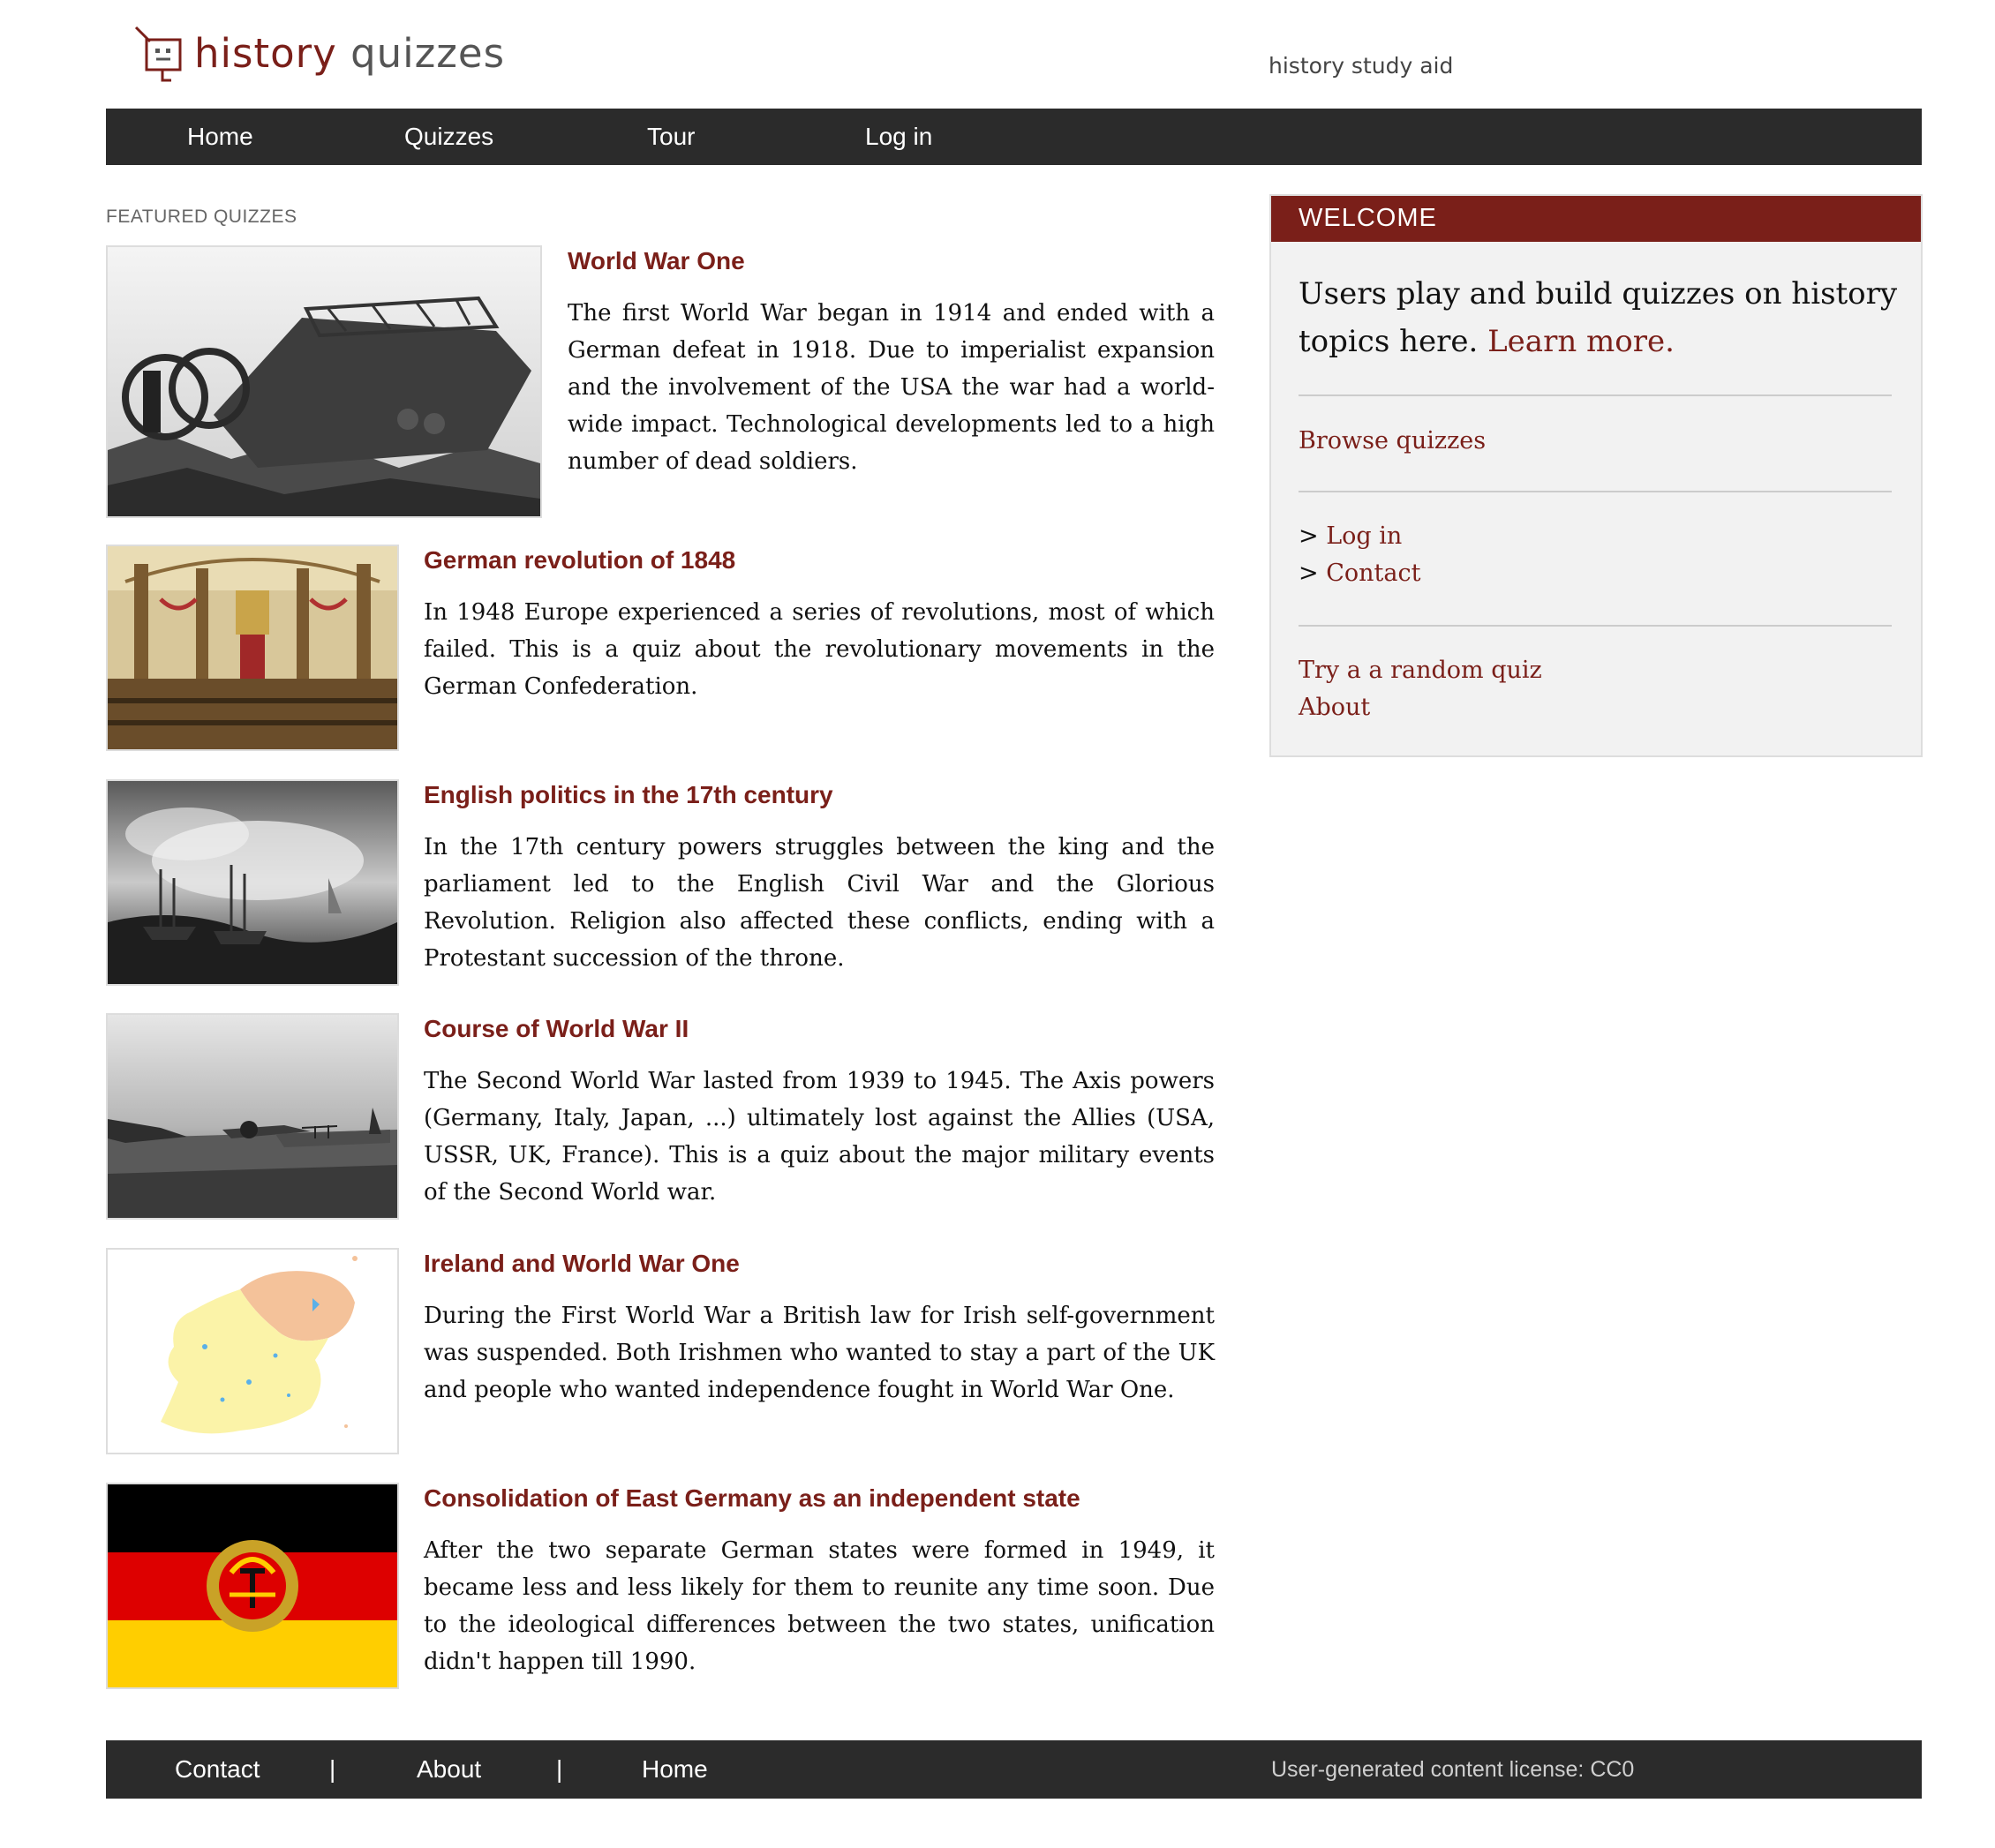  What do you see at coordinates (1334, 708) in the screenshot?
I see `sidebar-about-link: About` at bounding box center [1334, 708].